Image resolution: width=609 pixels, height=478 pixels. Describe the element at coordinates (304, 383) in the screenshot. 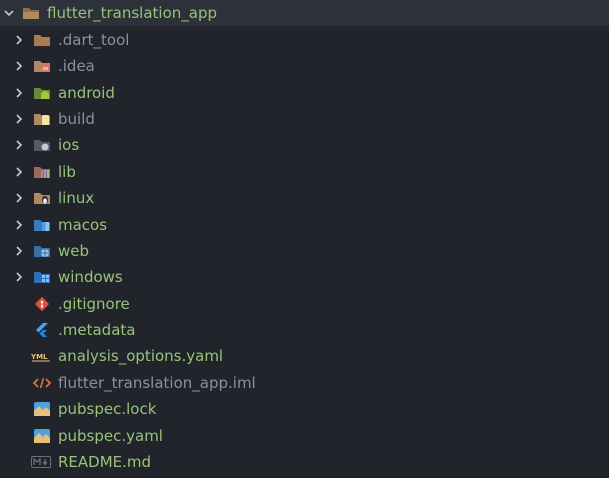

I see `file-row-iml: flutter_translation_app.iml` at that location.